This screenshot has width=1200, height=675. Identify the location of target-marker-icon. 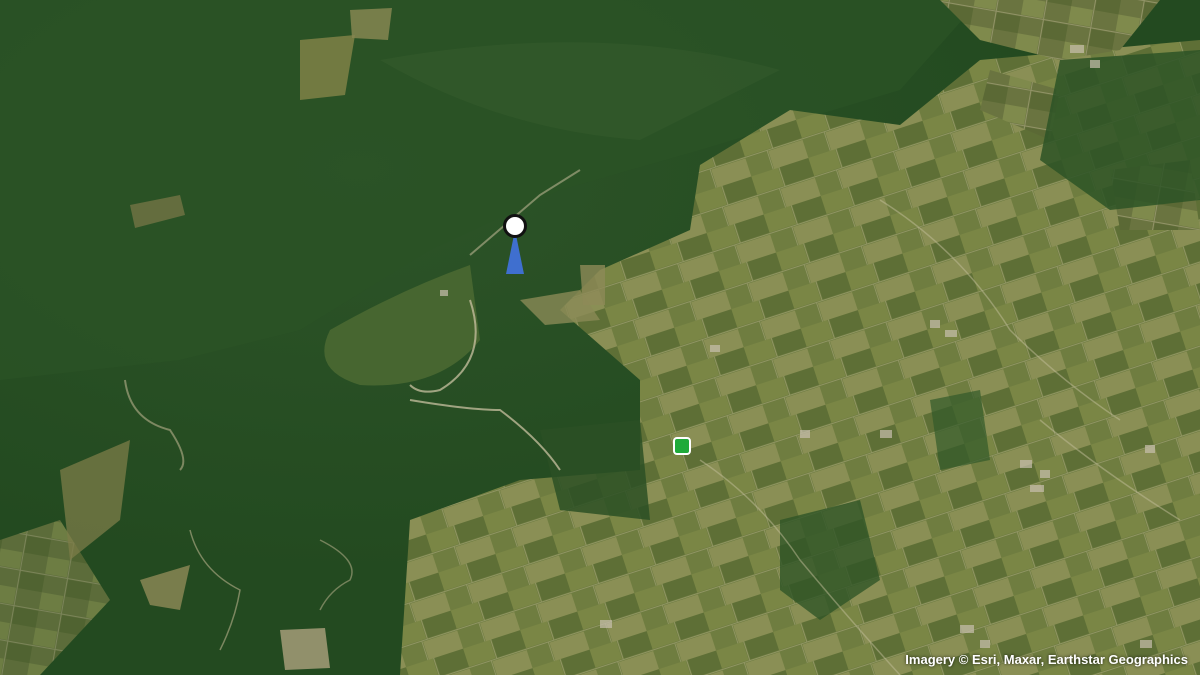
(682, 446).